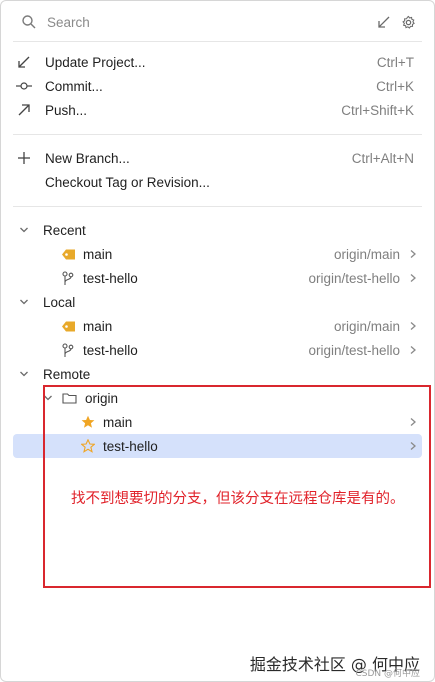 This screenshot has width=435, height=682. What do you see at coordinates (395, 86) in the screenshot?
I see `commit-shortcut: Ctrl+K` at bounding box center [395, 86].